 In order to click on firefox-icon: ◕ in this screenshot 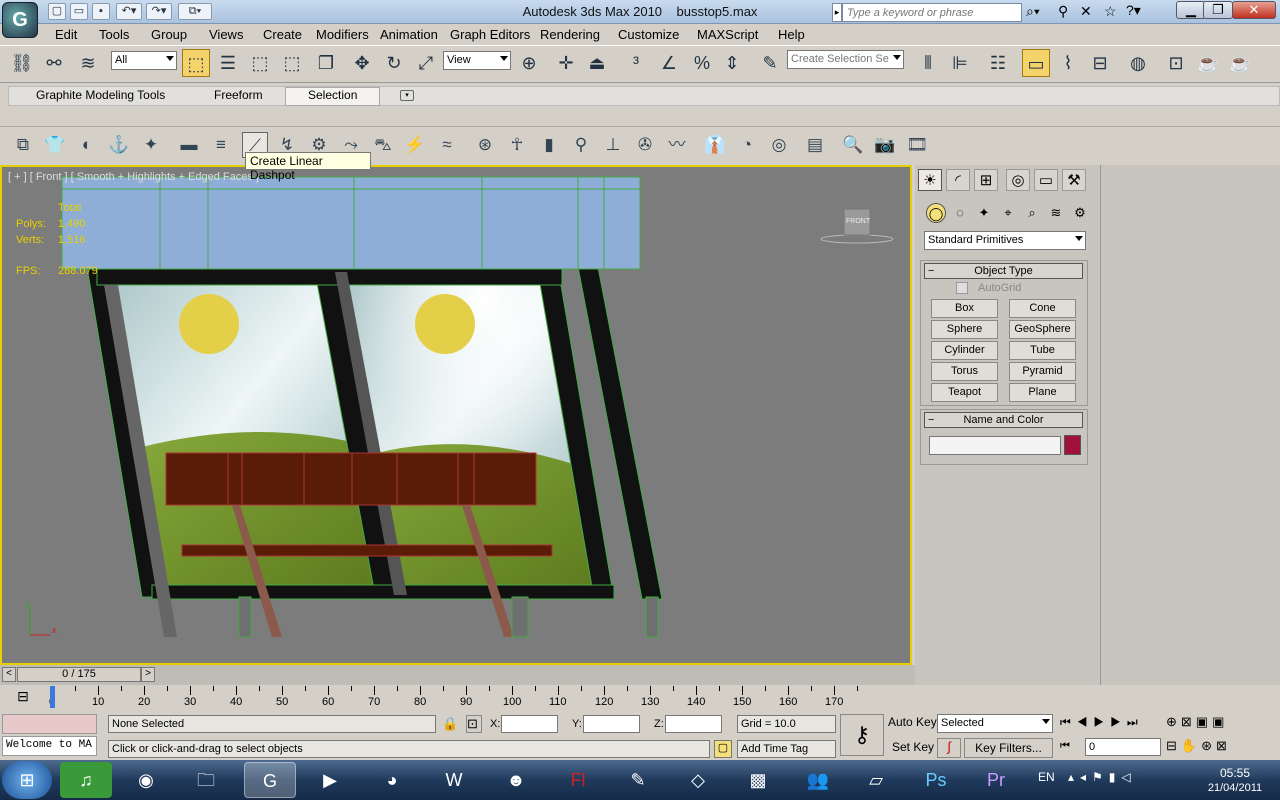, I will do `click(392, 780)`.